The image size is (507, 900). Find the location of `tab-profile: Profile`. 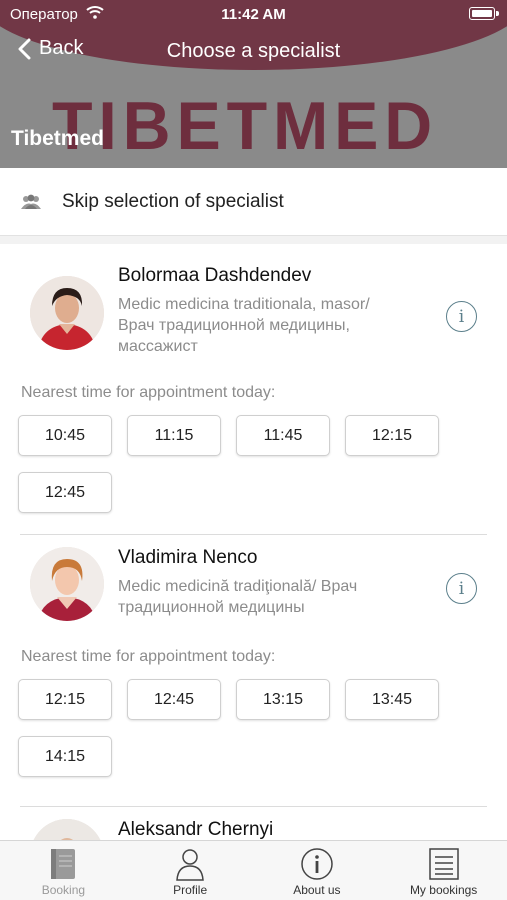

tab-profile: Profile is located at coordinates (190, 870).